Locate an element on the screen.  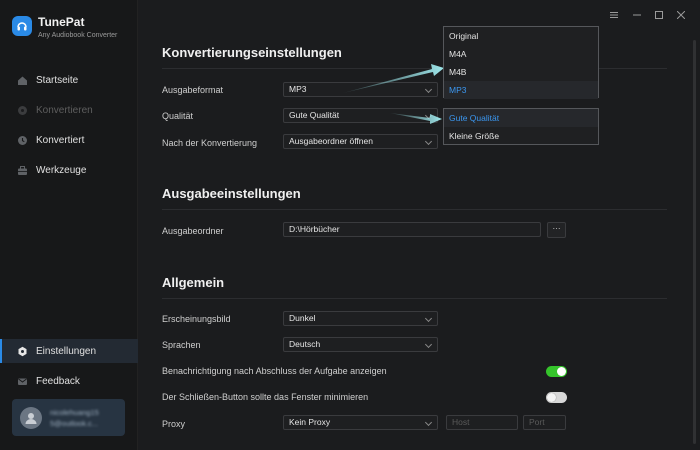
arrow-to-format-dropdown is located at coordinates (393, 78).